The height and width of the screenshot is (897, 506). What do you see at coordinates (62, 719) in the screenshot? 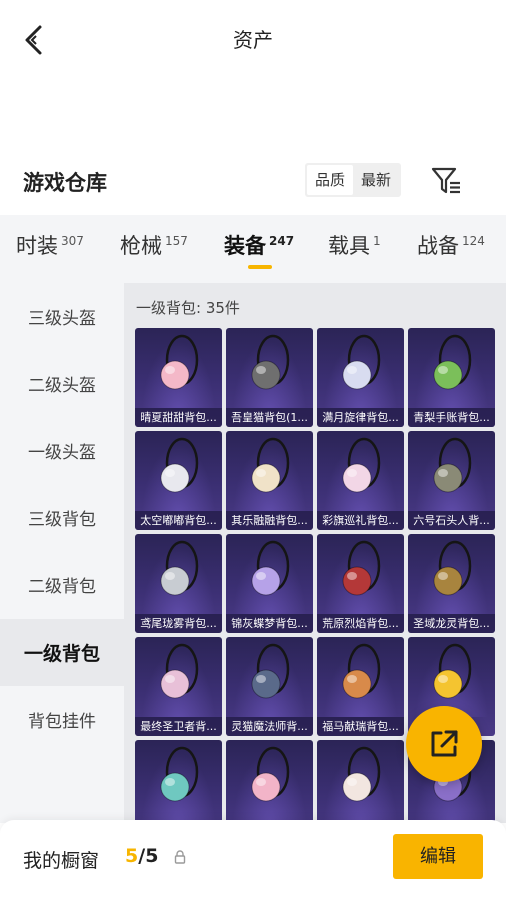
I see `sidebar-item-backpack-charm: 背包挂件` at bounding box center [62, 719].